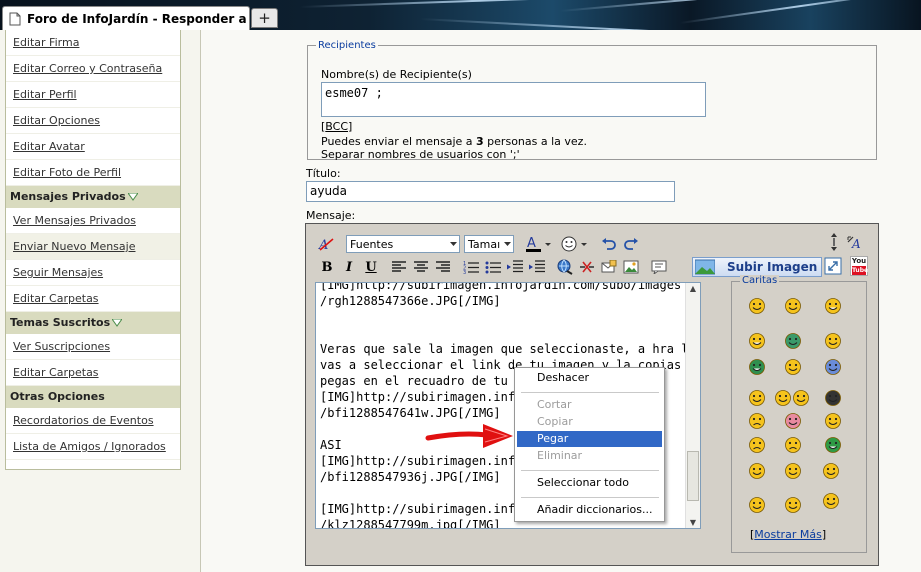 The width and height of the screenshot is (921, 572). What do you see at coordinates (264, 18) in the screenshot?
I see `new-tab-button: +` at bounding box center [264, 18].